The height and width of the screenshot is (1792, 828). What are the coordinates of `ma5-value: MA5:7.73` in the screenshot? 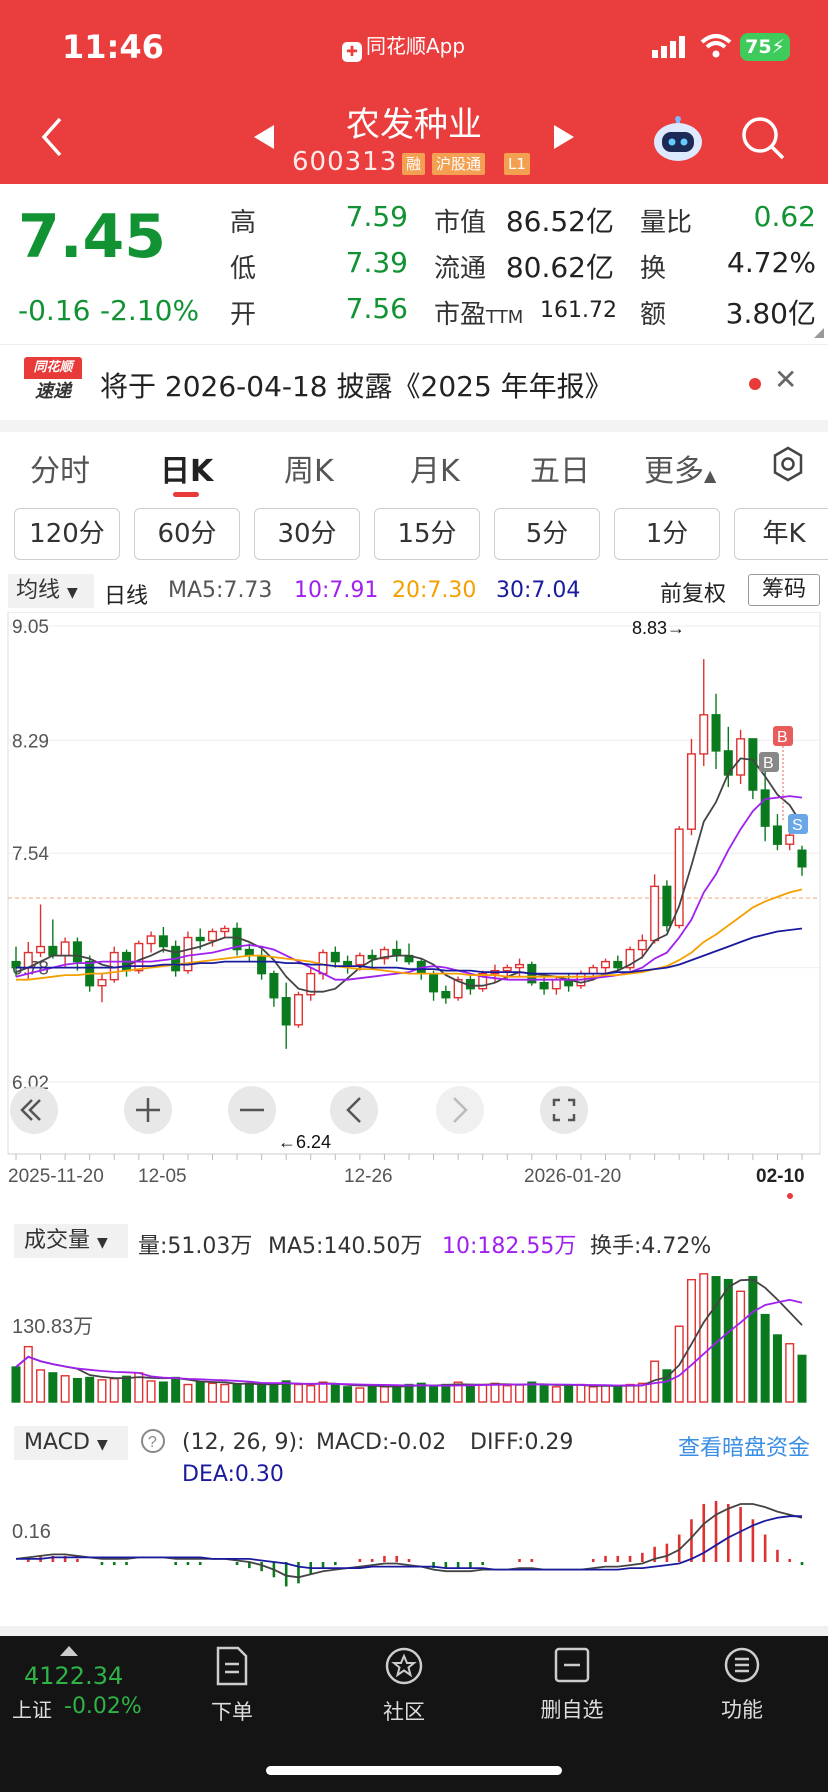 It's located at (220, 590).